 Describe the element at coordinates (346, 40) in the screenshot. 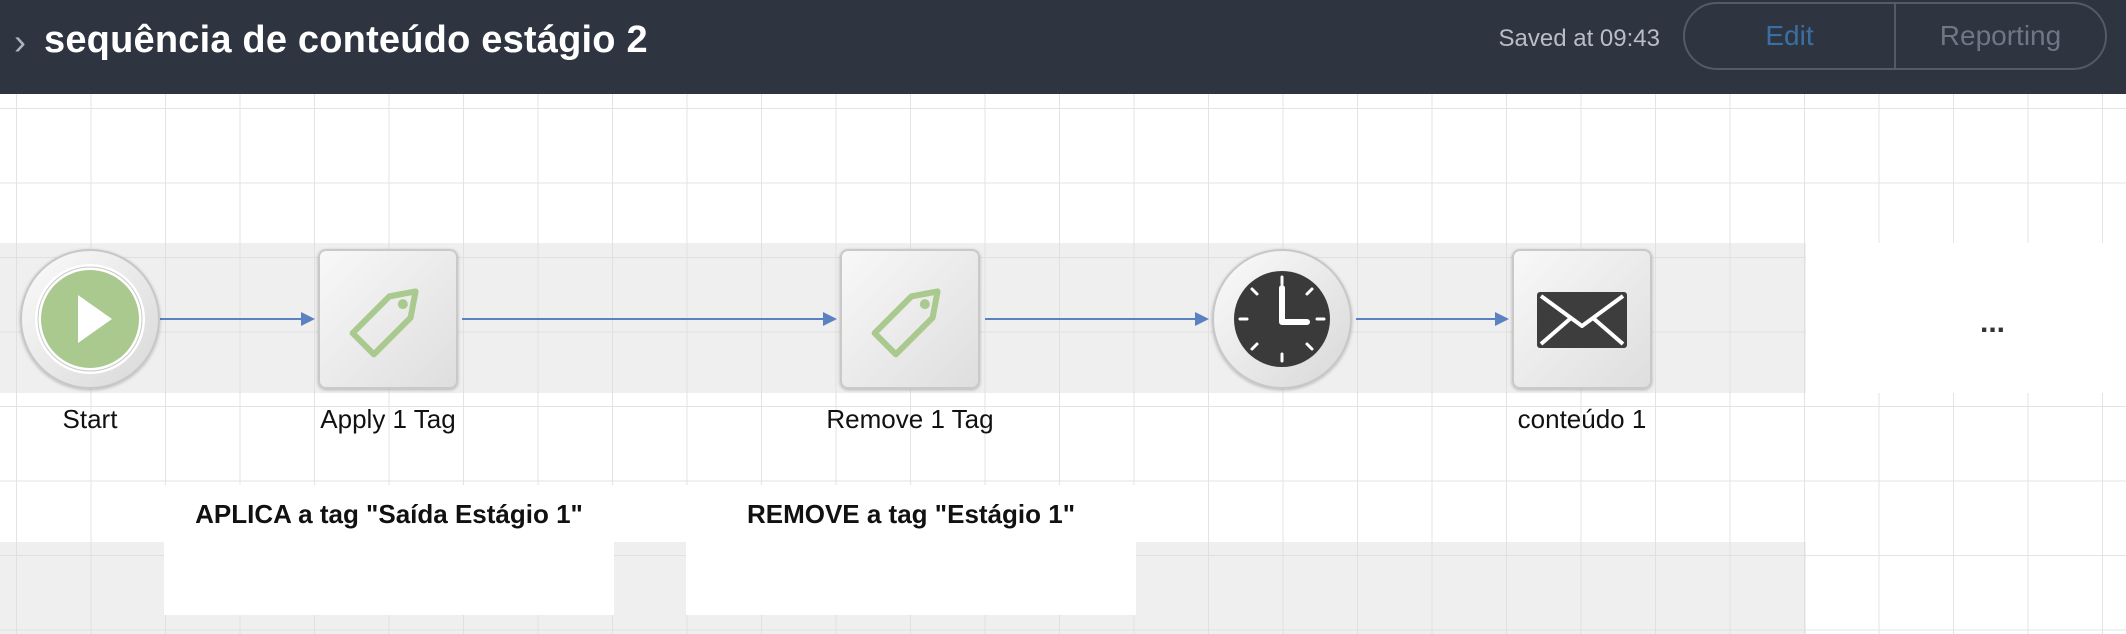

I see `page-title: sequência de conteúdo estágio 2` at that location.